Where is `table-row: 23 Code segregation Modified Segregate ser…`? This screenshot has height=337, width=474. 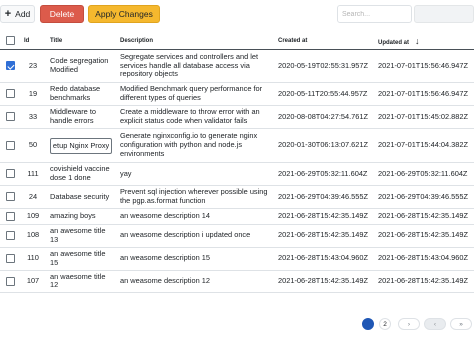 table-row: 23 Code segregation Modified Segregate ser… is located at coordinates (237, 66).